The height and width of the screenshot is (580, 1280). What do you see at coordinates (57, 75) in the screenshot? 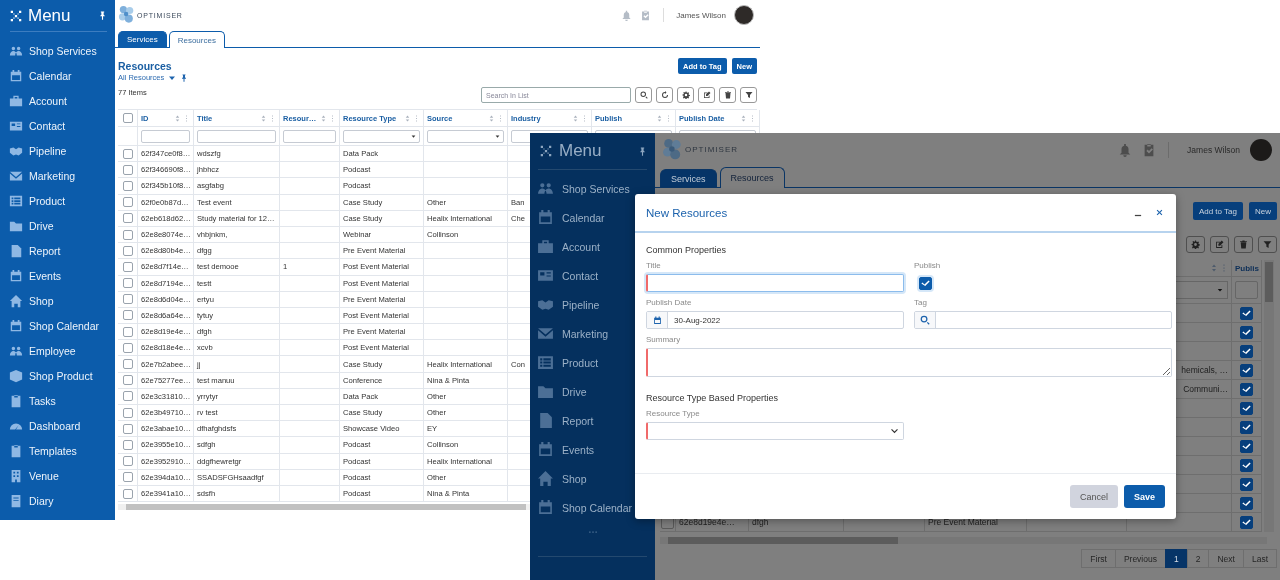
I see `sidebar-item: Calendar` at bounding box center [57, 75].